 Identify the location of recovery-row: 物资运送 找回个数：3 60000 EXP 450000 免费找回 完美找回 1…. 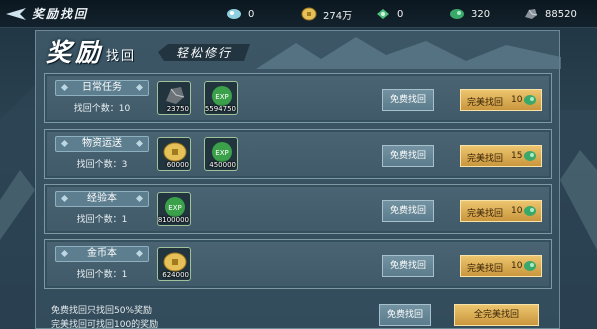
(298, 154).